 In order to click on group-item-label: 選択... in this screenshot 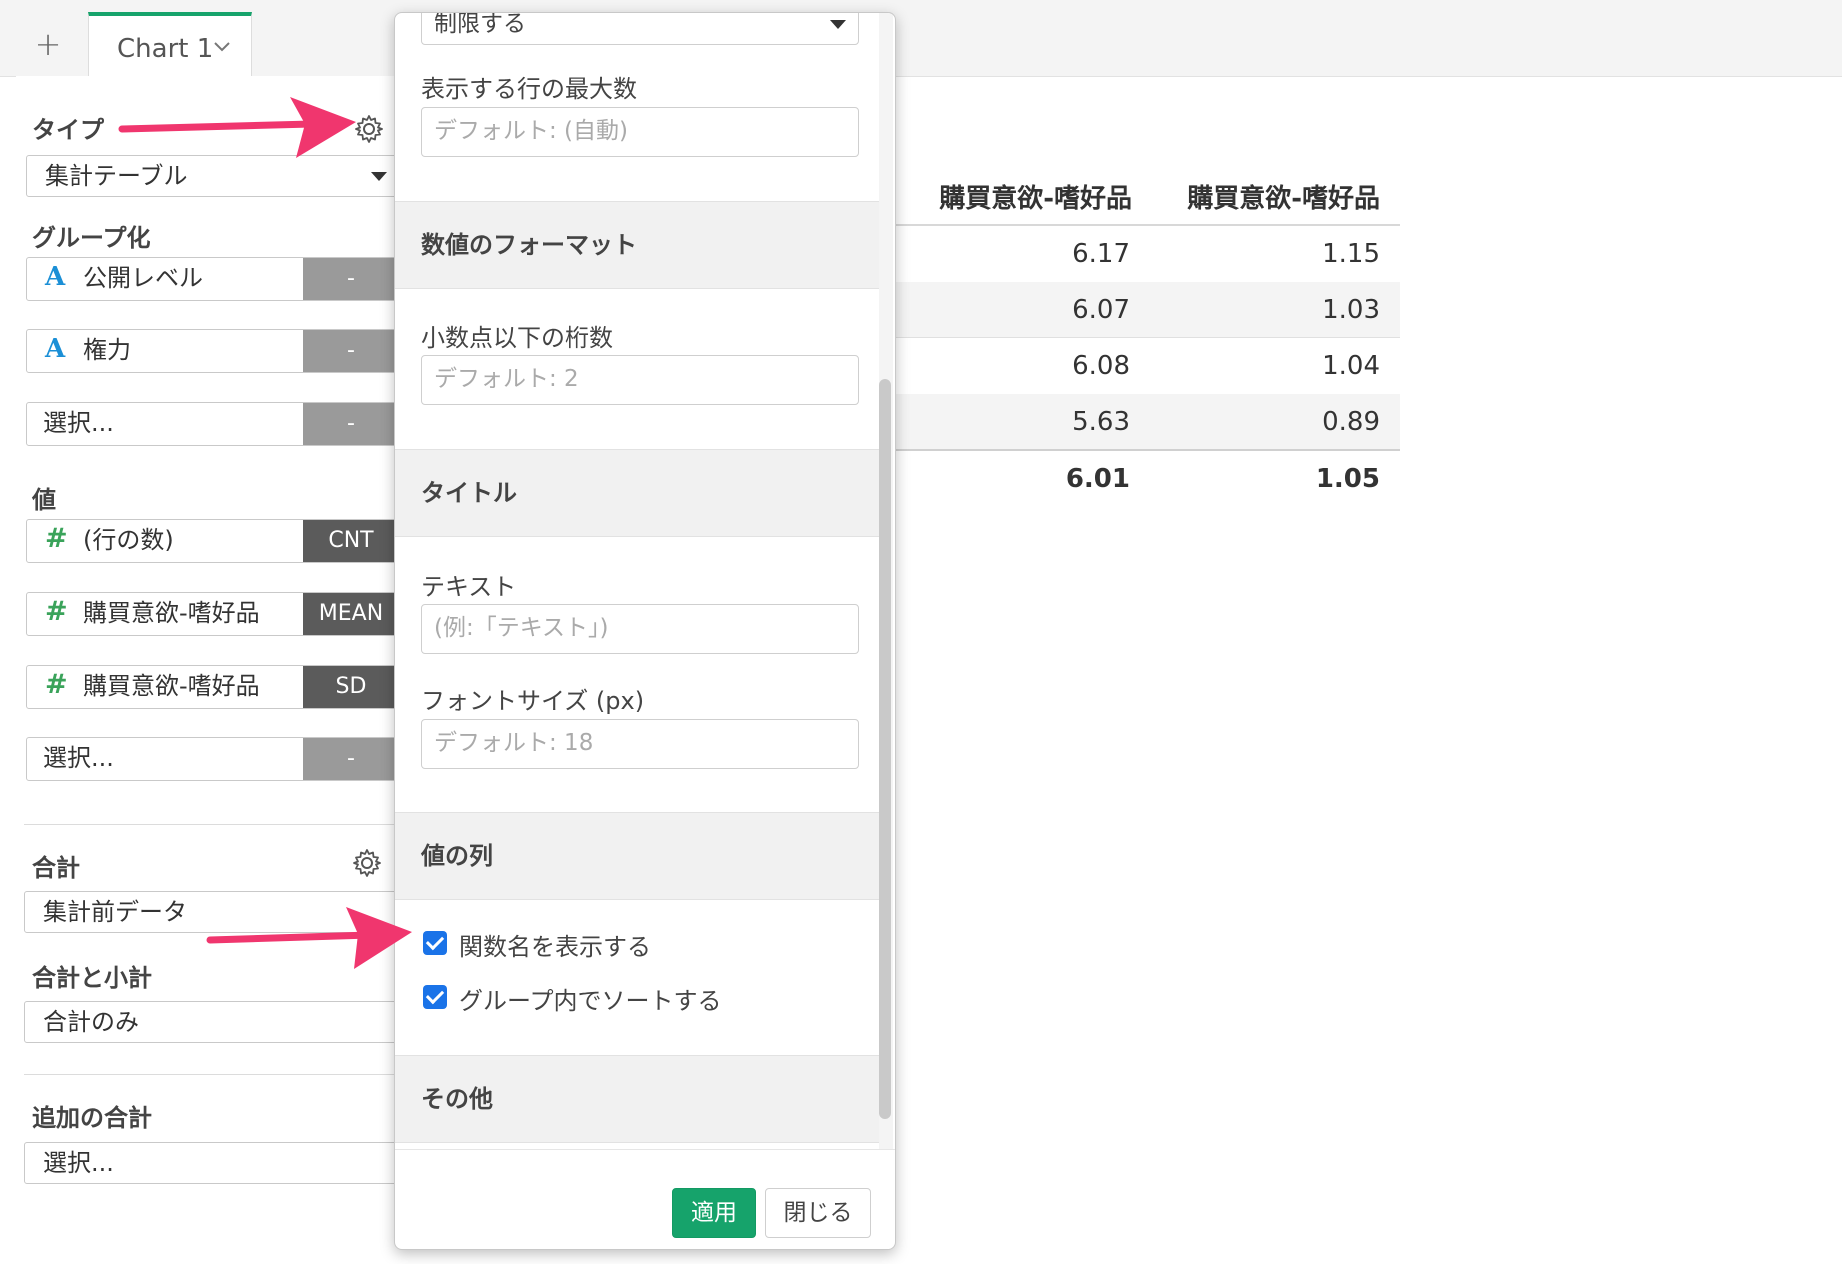, I will do `click(78, 423)`.